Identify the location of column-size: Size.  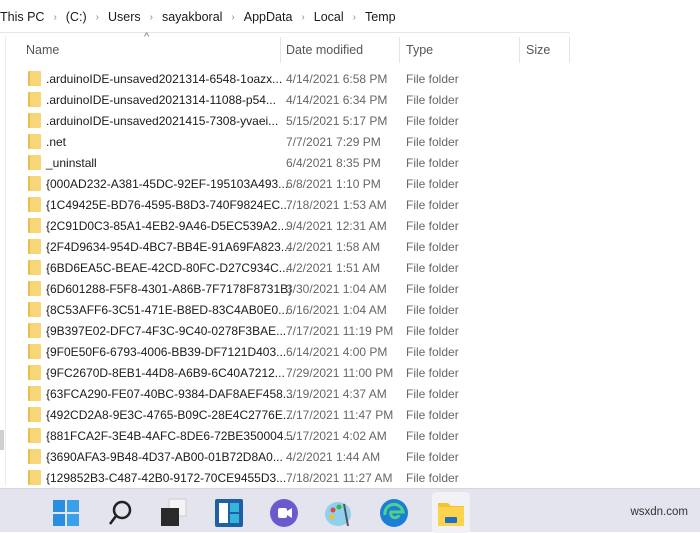
(538, 50).